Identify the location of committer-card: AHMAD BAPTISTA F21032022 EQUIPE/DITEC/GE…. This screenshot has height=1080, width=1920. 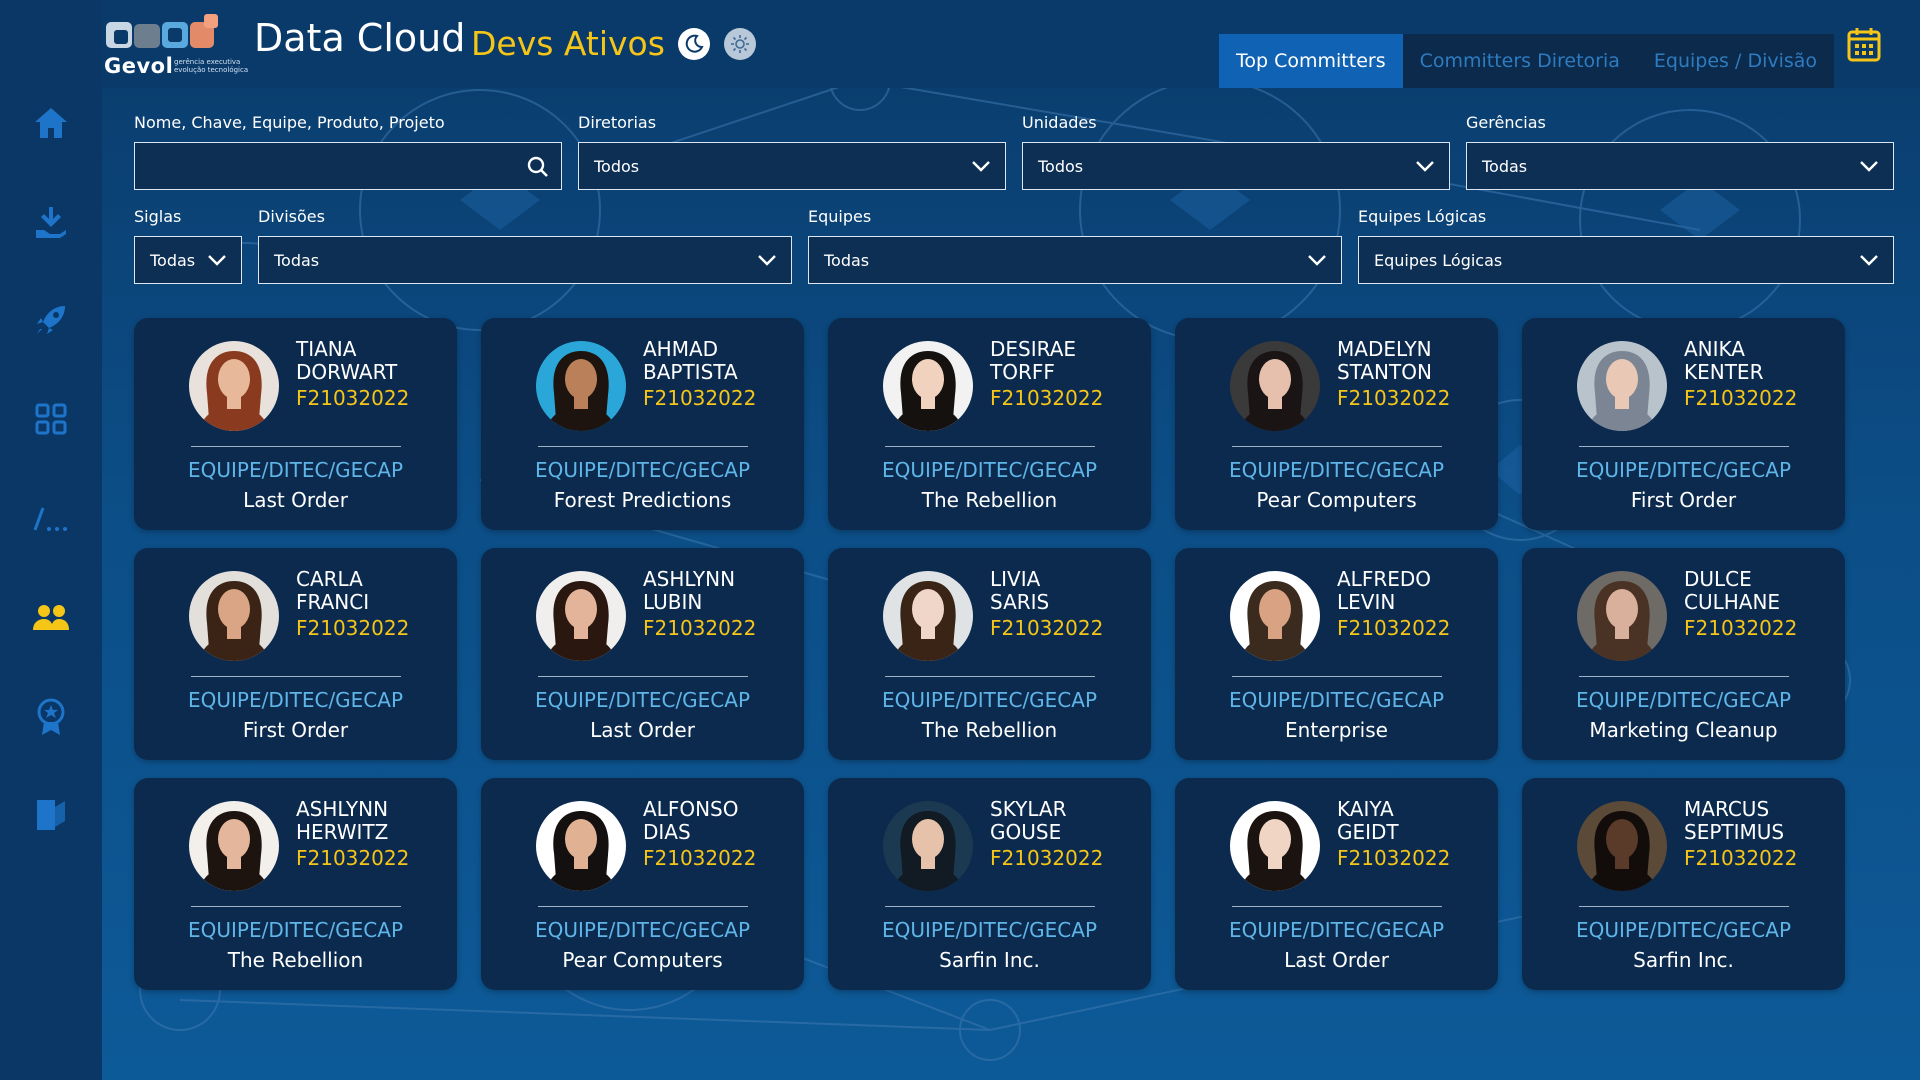
(642, 424).